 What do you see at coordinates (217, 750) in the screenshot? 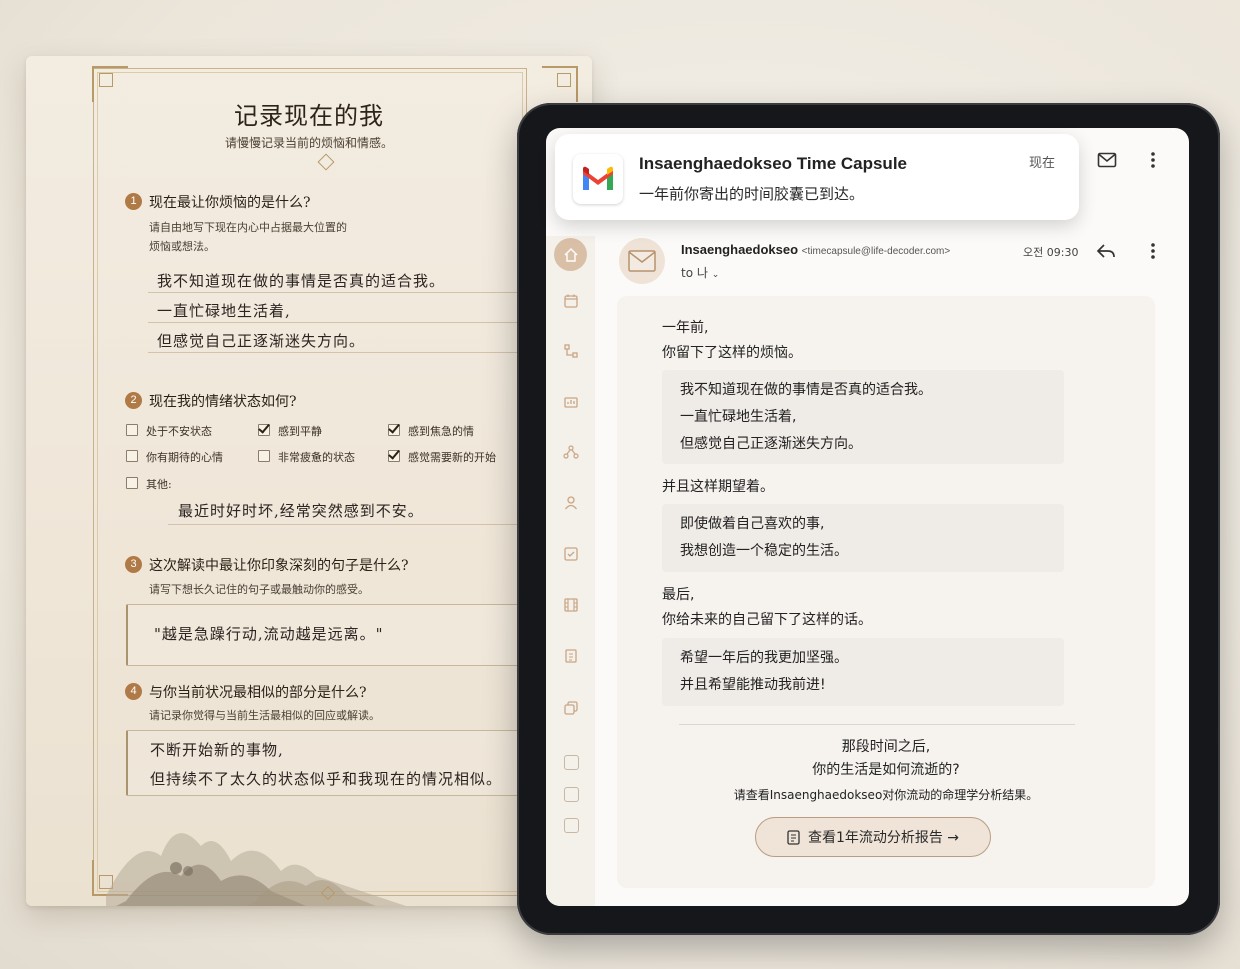
I see `answer-line: 不断开始新的事物,` at bounding box center [217, 750].